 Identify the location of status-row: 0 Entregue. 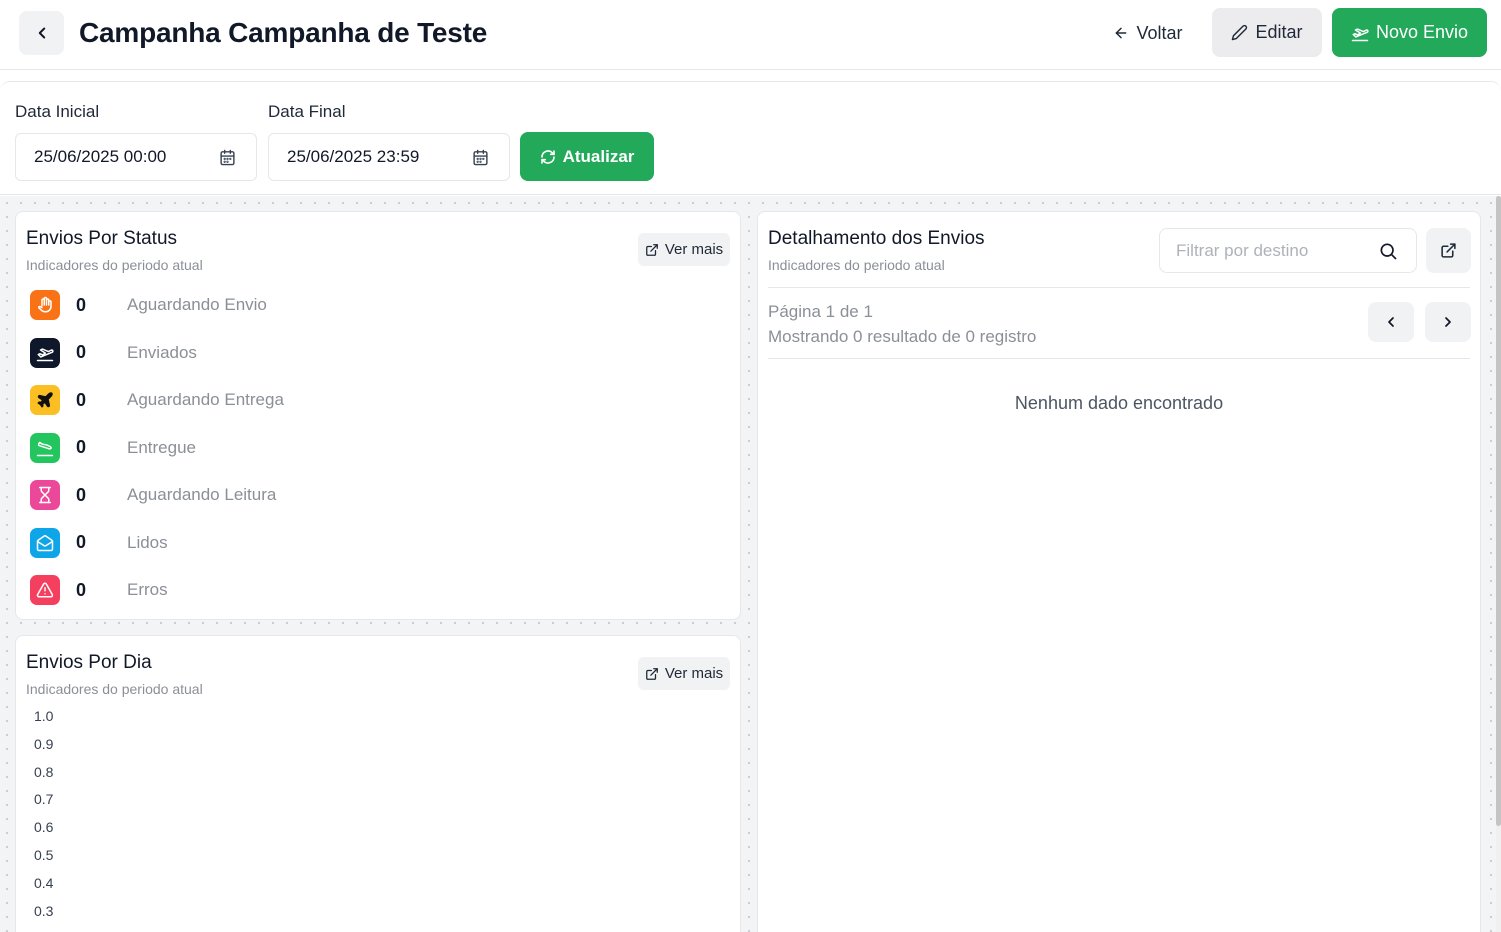
(380, 448).